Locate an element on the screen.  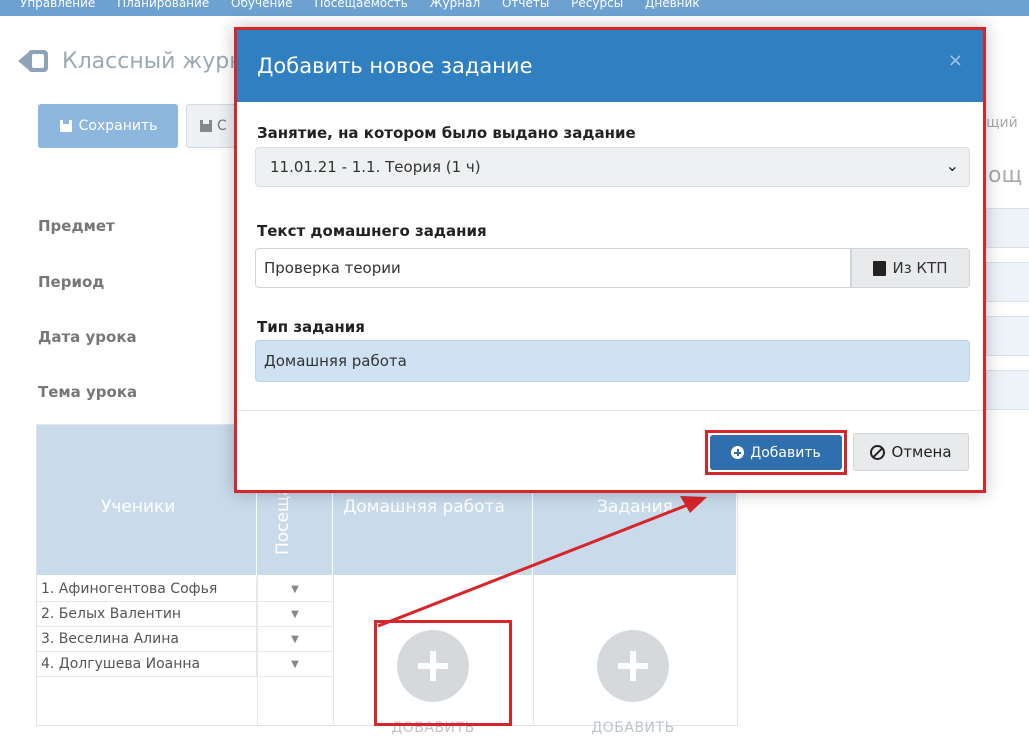
modal-title: Добавить новое задание is located at coordinates (395, 66).